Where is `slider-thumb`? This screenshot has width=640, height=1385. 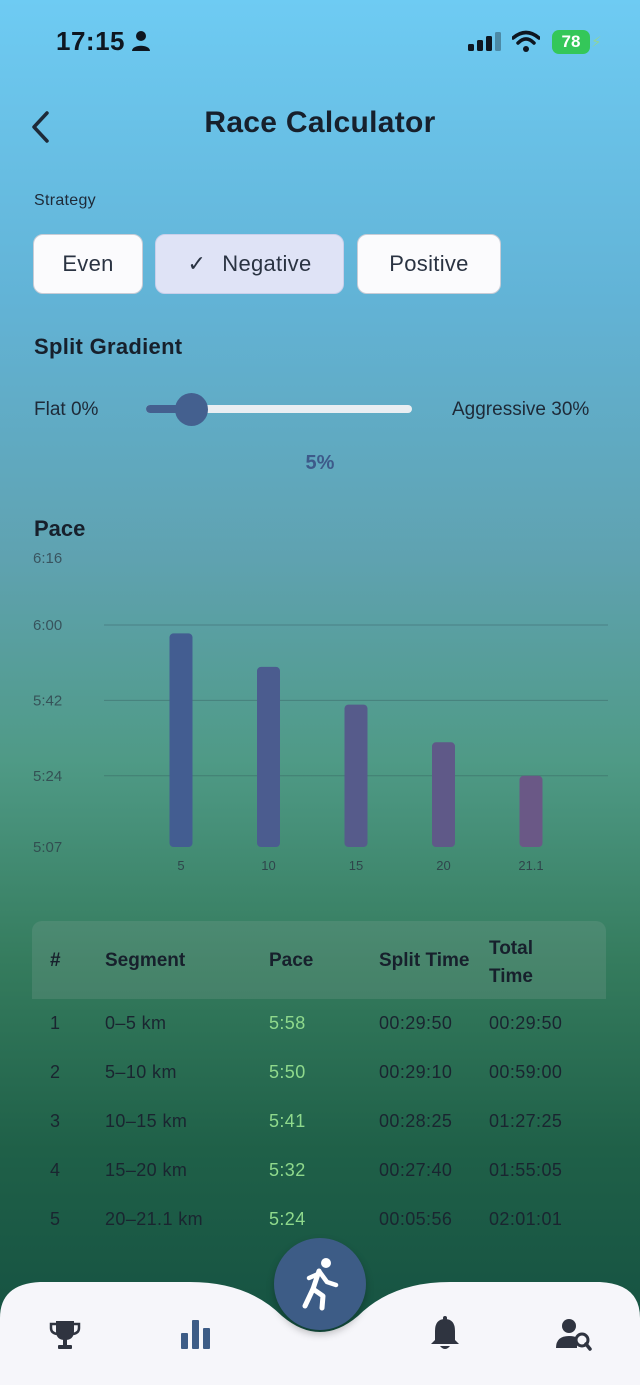 slider-thumb is located at coordinates (191, 409).